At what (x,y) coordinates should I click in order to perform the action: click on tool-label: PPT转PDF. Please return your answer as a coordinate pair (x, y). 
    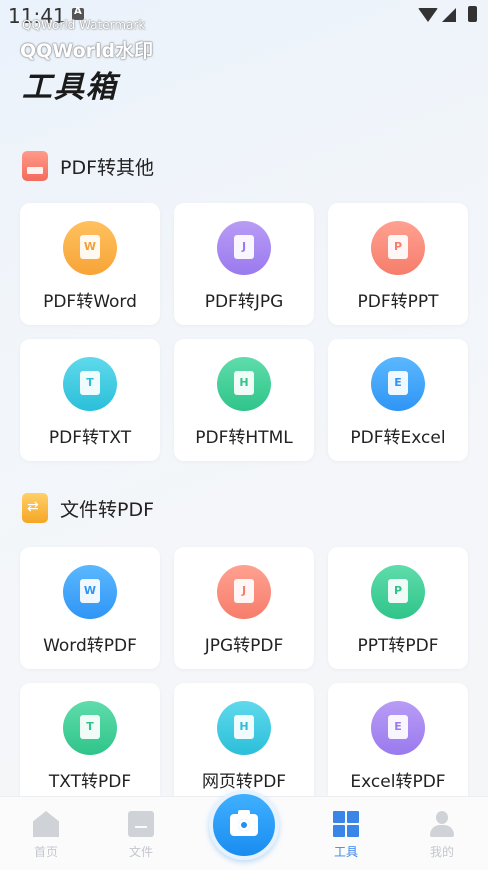
    Looking at the image, I should click on (398, 646).